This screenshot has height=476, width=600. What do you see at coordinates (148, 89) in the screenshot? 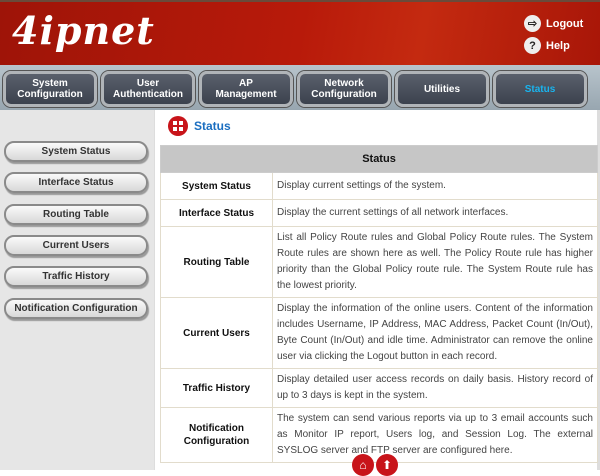
I see `tab-user-authentication: User Authentication` at bounding box center [148, 89].